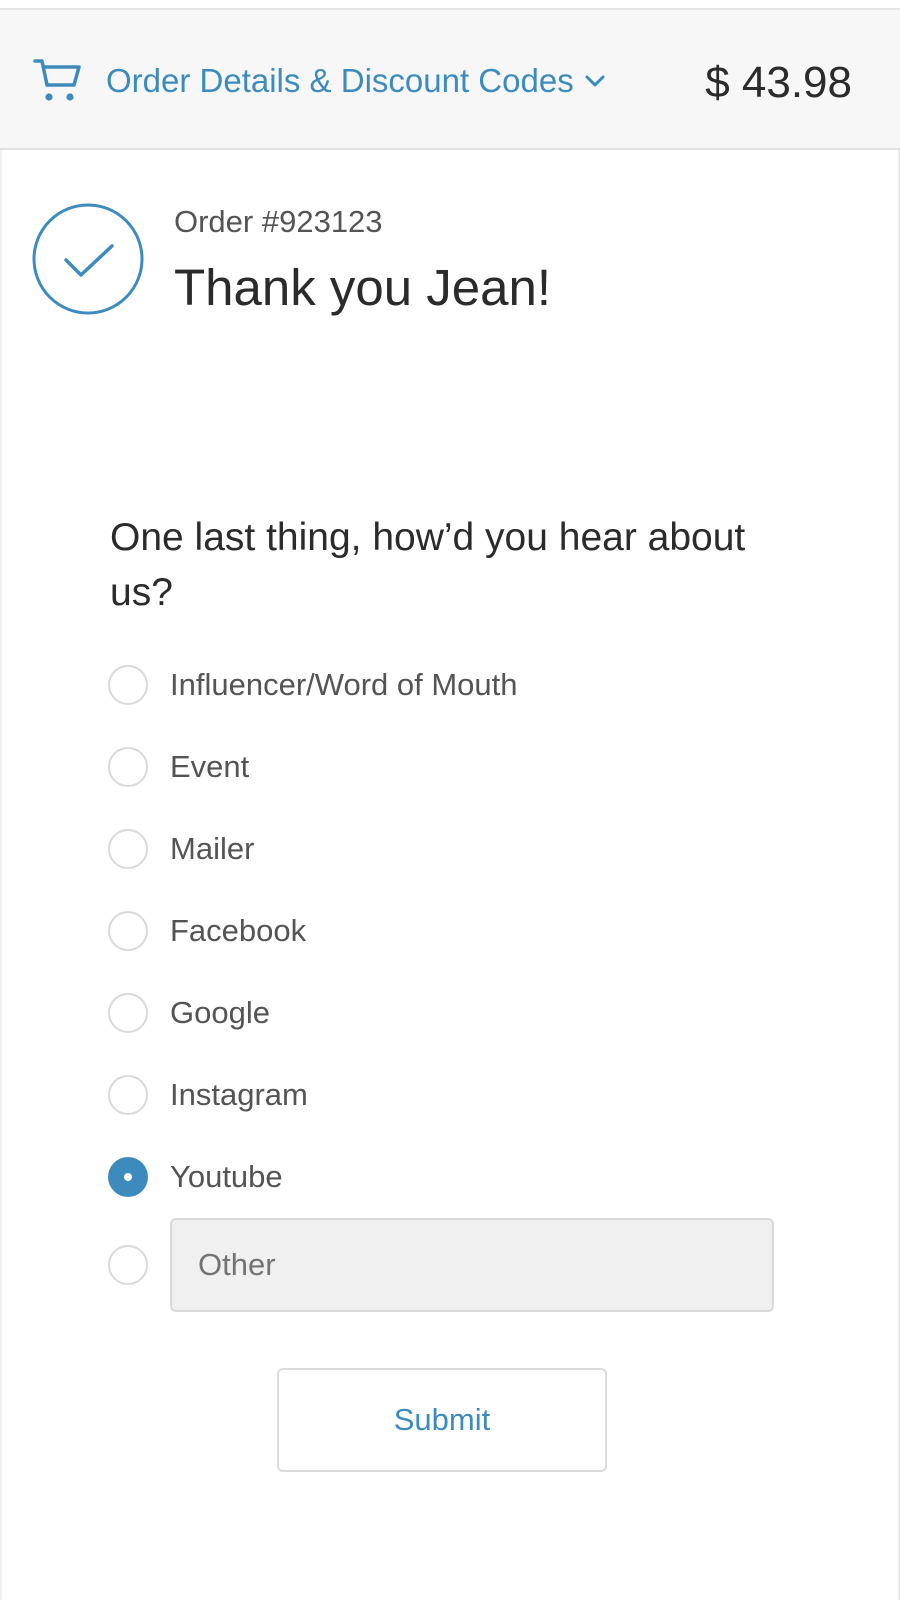  What do you see at coordinates (210, 766) in the screenshot?
I see `option-label: Event` at bounding box center [210, 766].